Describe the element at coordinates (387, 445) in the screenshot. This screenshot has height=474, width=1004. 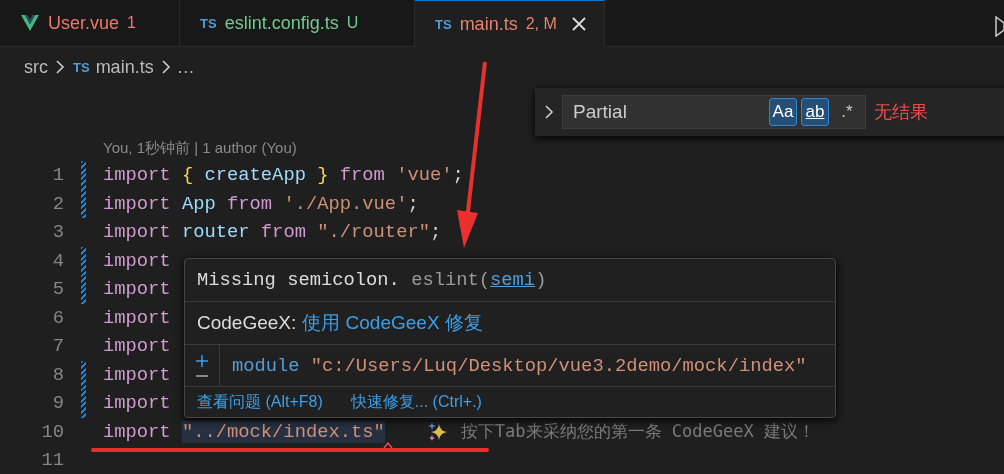
I see `error-squiggle` at that location.